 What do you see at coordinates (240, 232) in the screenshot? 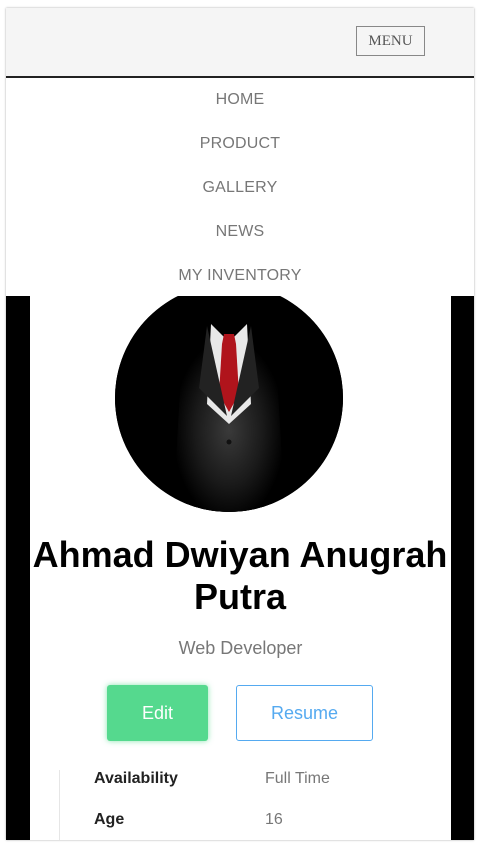
I see `nav-item-news: NEWS` at bounding box center [240, 232].